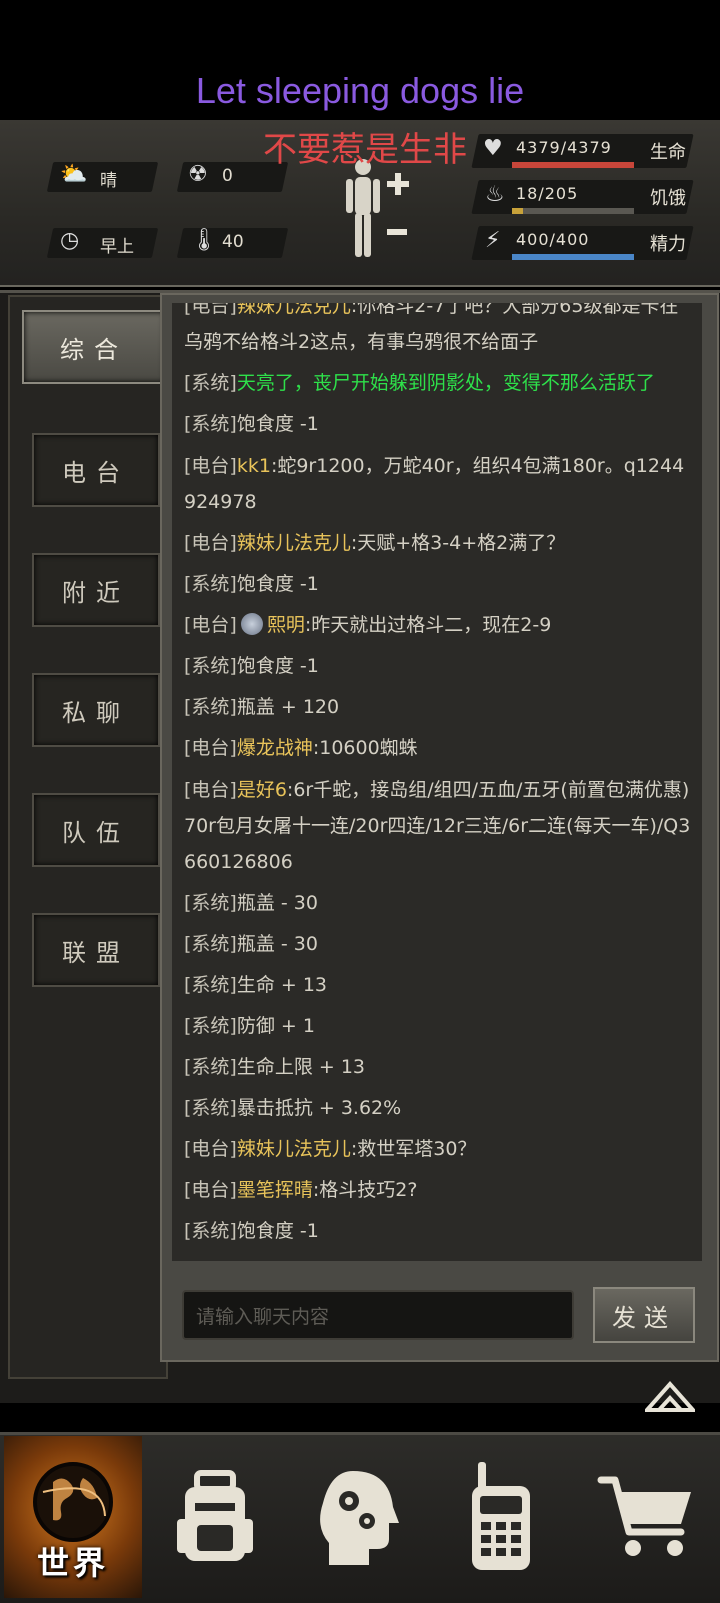  Describe the element at coordinates (96, 950) in the screenshot. I see `tab-alliance: 联盟` at that location.